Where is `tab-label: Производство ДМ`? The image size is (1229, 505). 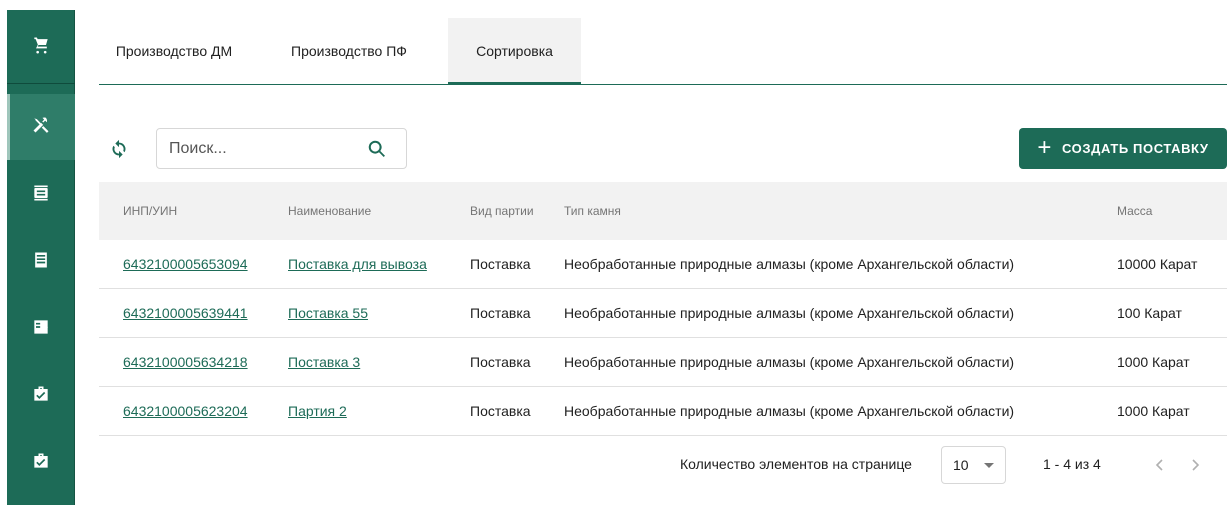
tab-label: Производство ДМ is located at coordinates (174, 51).